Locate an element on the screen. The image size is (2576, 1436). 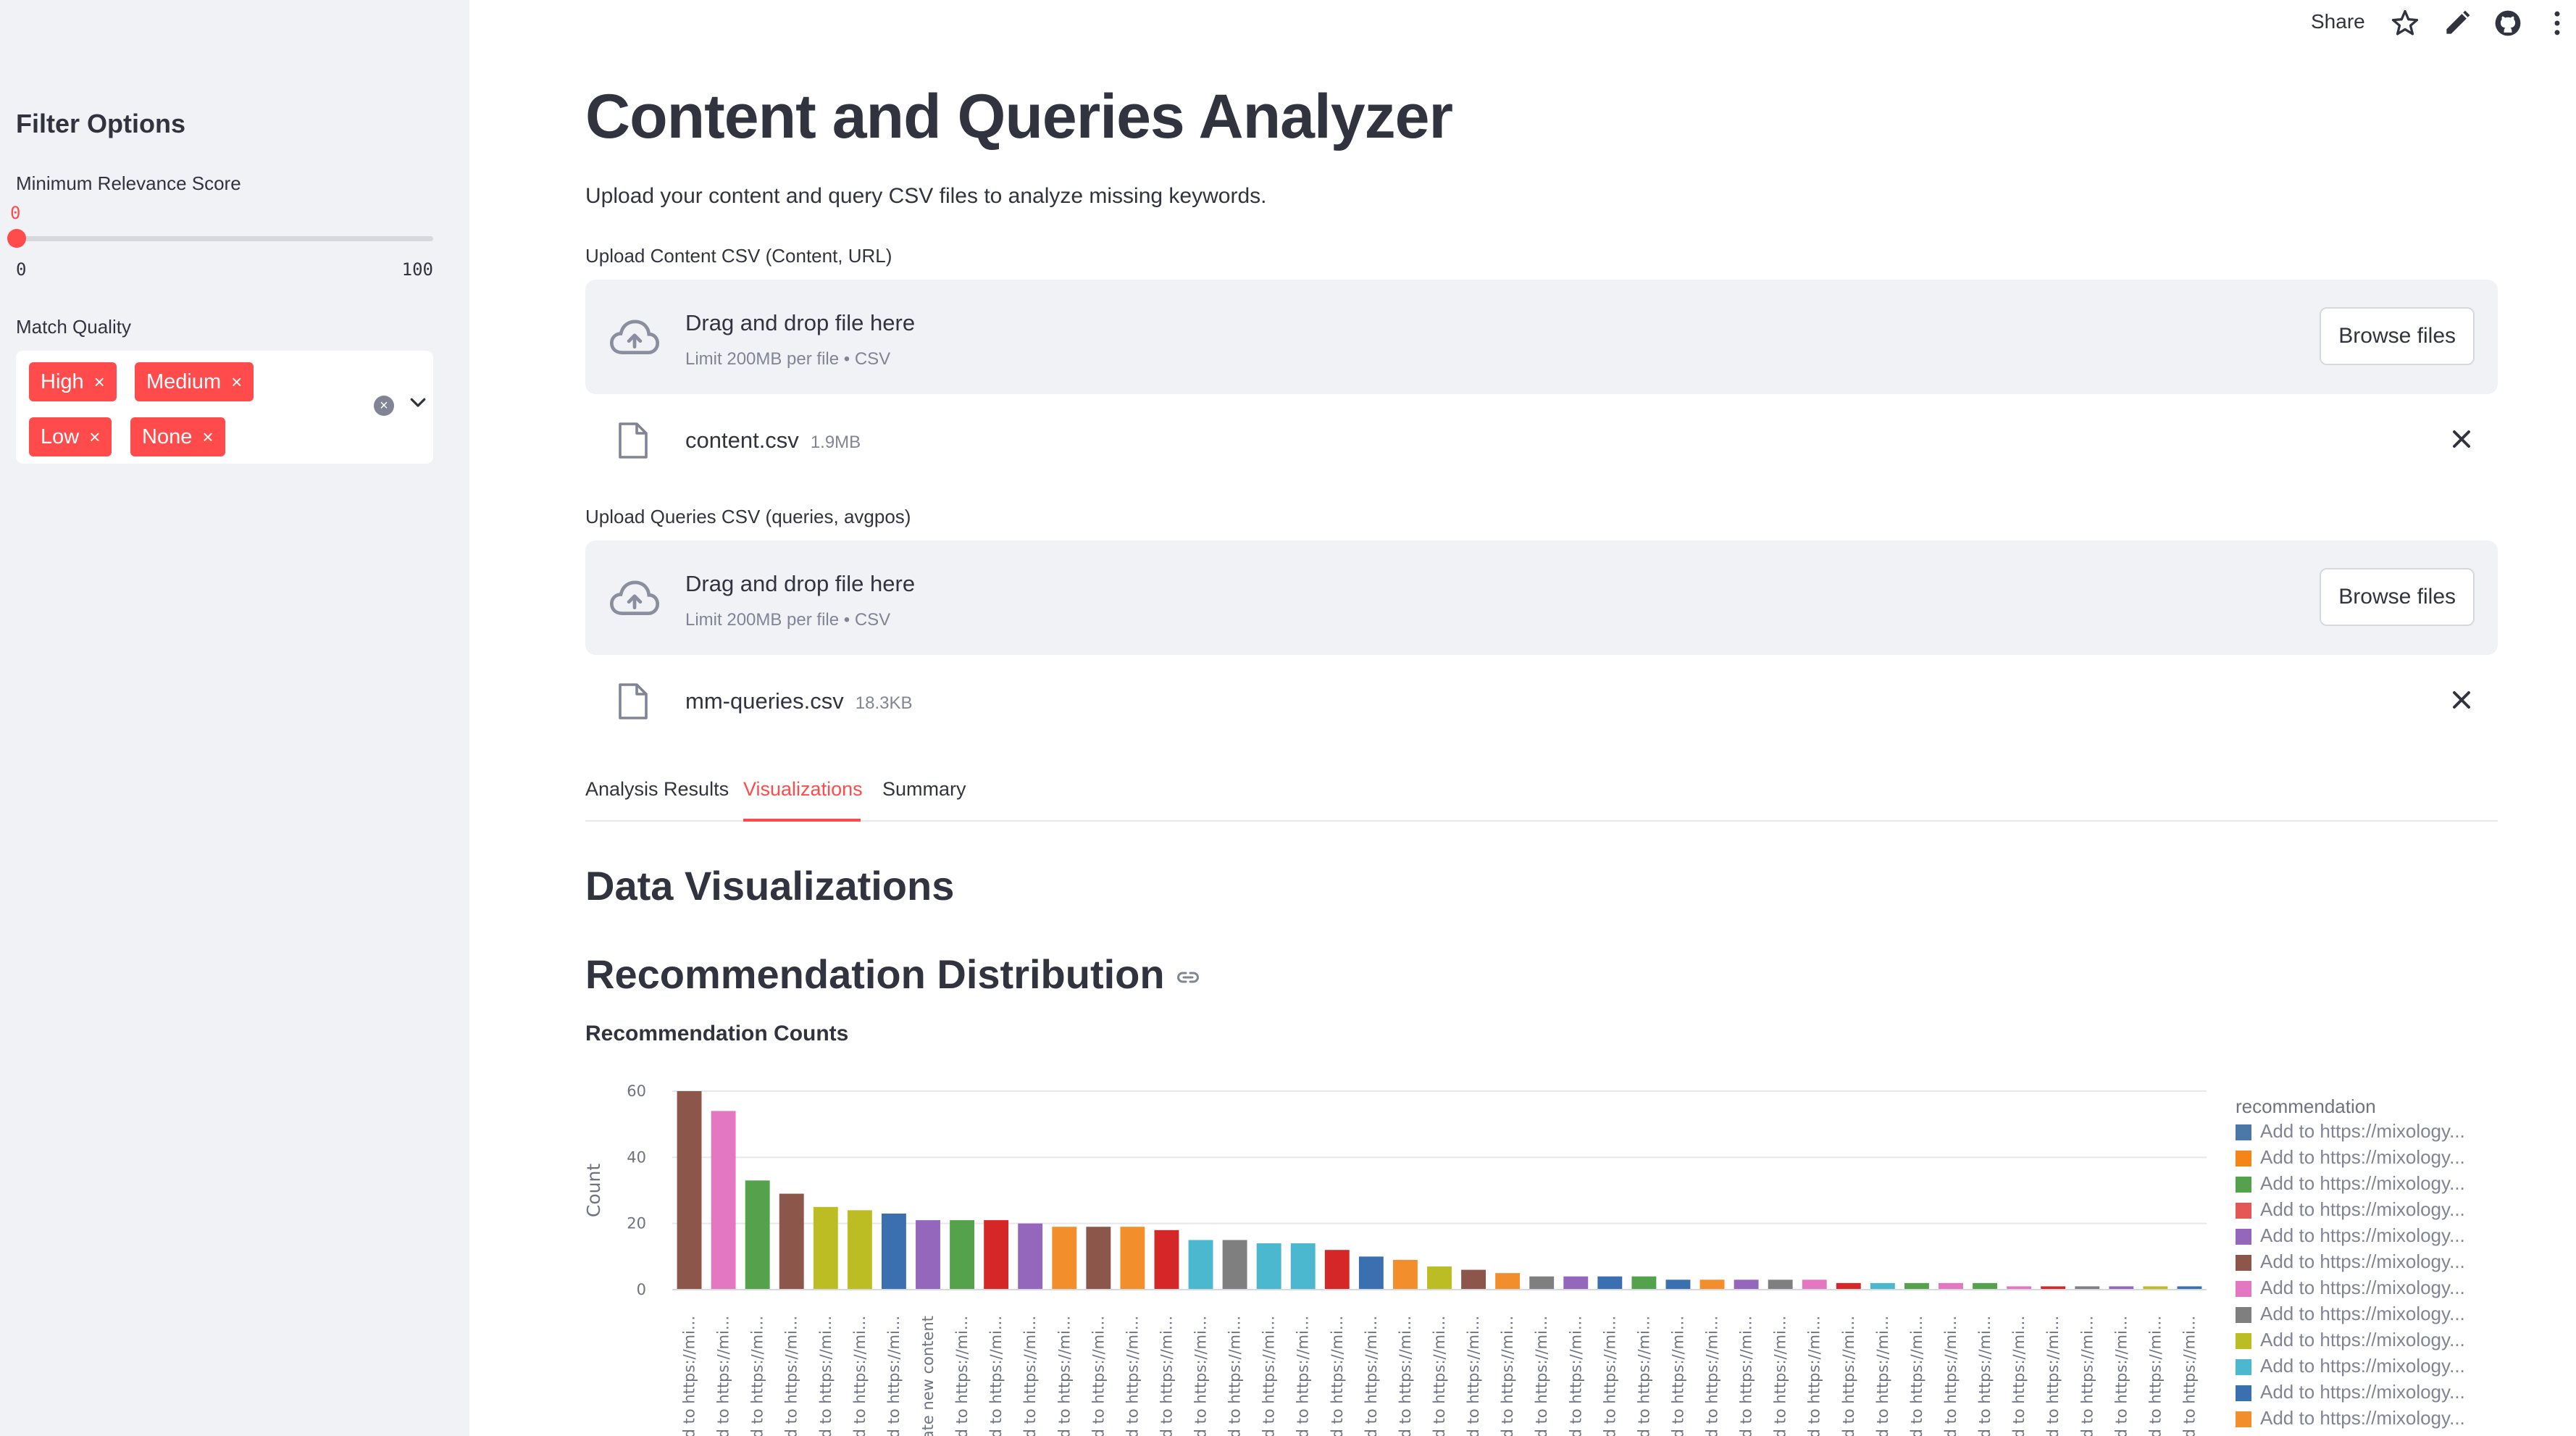
chip-label: Medium is located at coordinates (184, 381).